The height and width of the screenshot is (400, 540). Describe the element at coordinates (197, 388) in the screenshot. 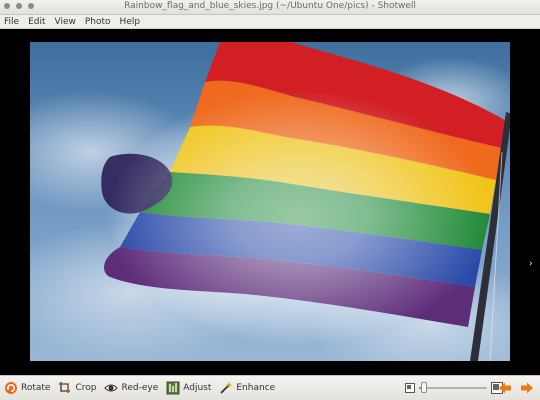

I see `adjust-label: Adjust` at that location.